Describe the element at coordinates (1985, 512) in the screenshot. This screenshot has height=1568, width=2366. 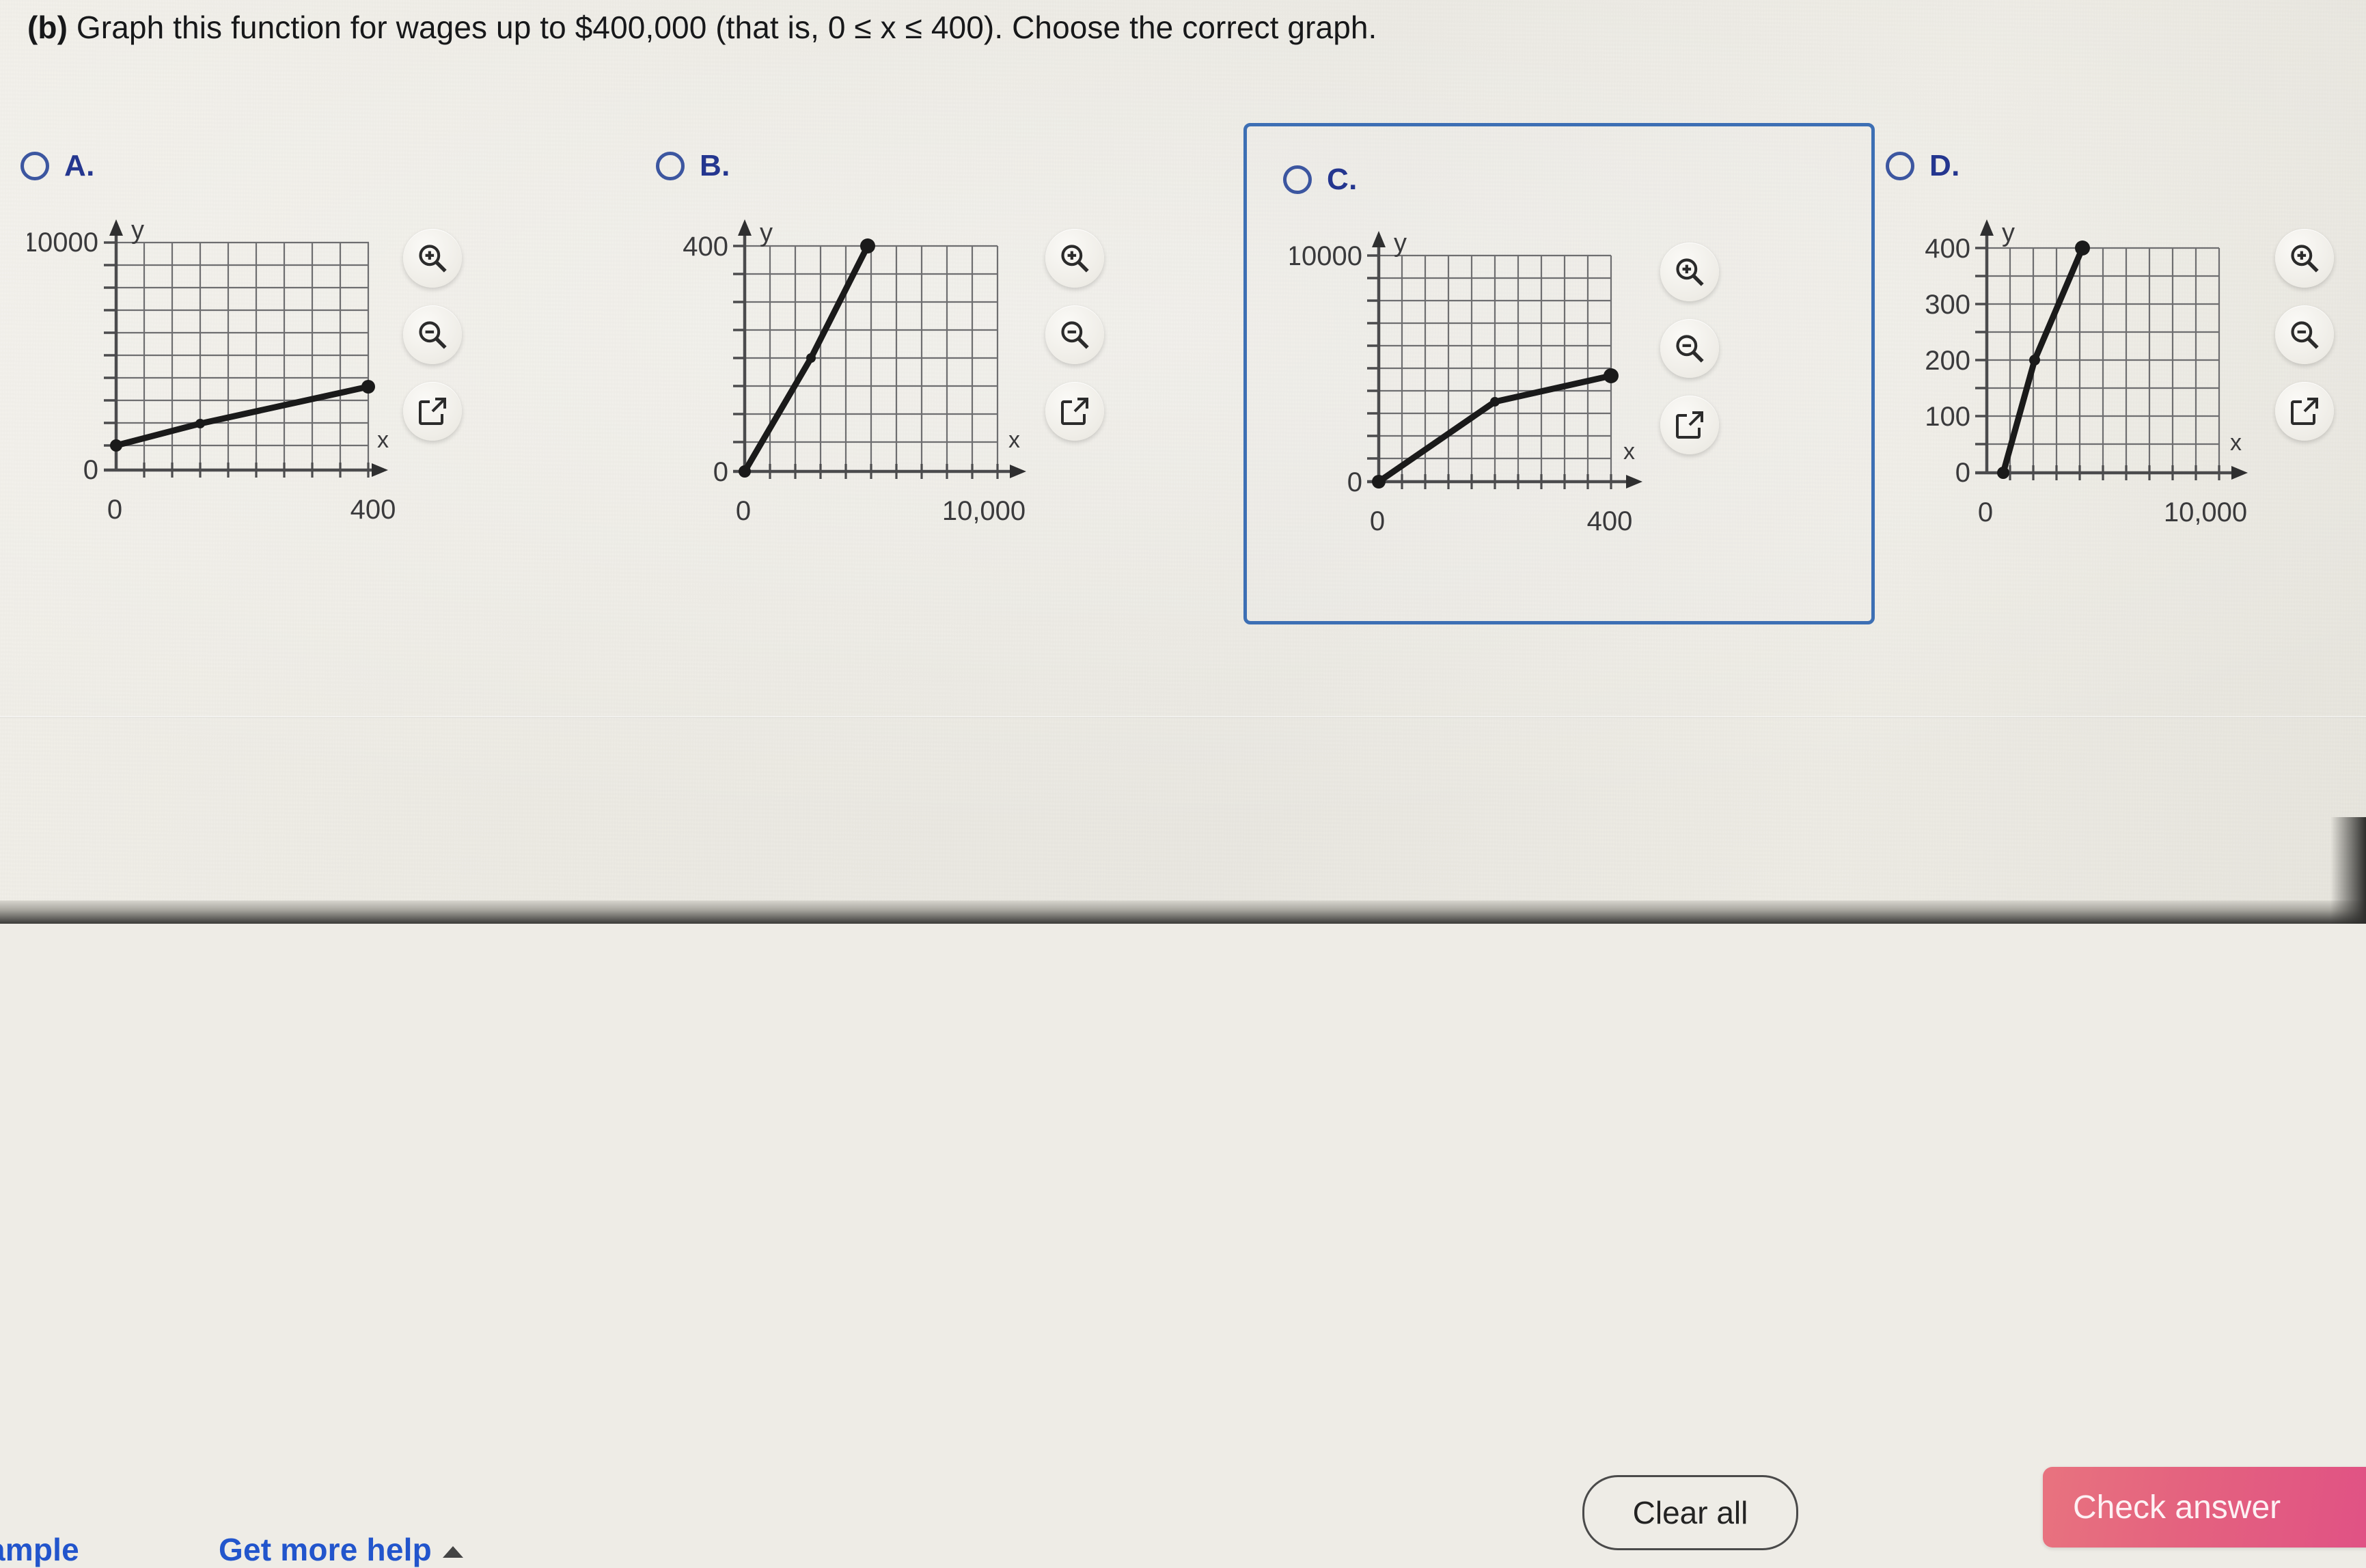
I see `graph-d-xtick-zero: 0` at that location.